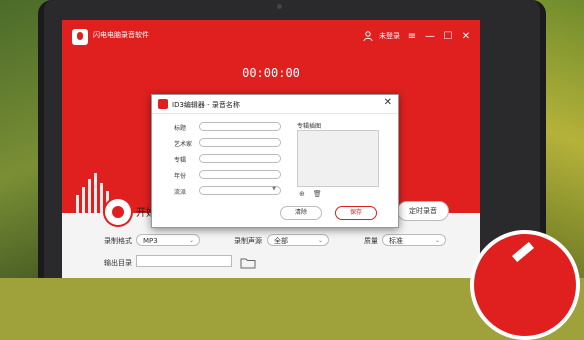 The width and height of the screenshot is (584, 340). What do you see at coordinates (389, 36) in the screenshot?
I see `login-status: 未登录` at bounding box center [389, 36].